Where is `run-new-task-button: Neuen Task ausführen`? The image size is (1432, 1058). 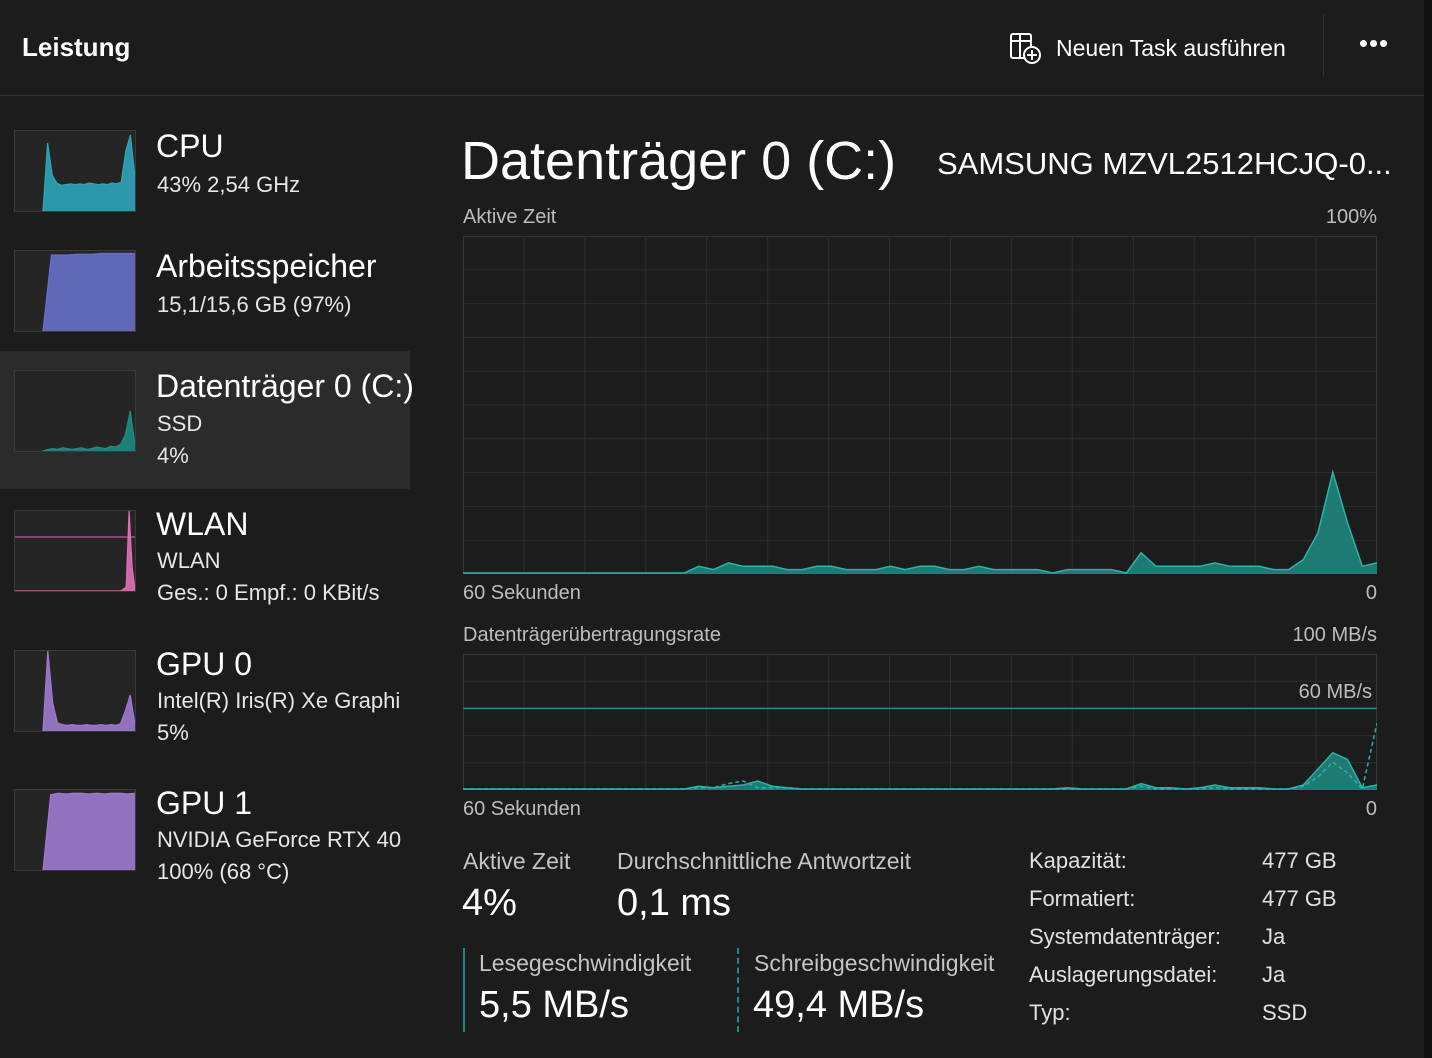
run-new-task-button: Neuen Task ausführen is located at coordinates (1147, 48).